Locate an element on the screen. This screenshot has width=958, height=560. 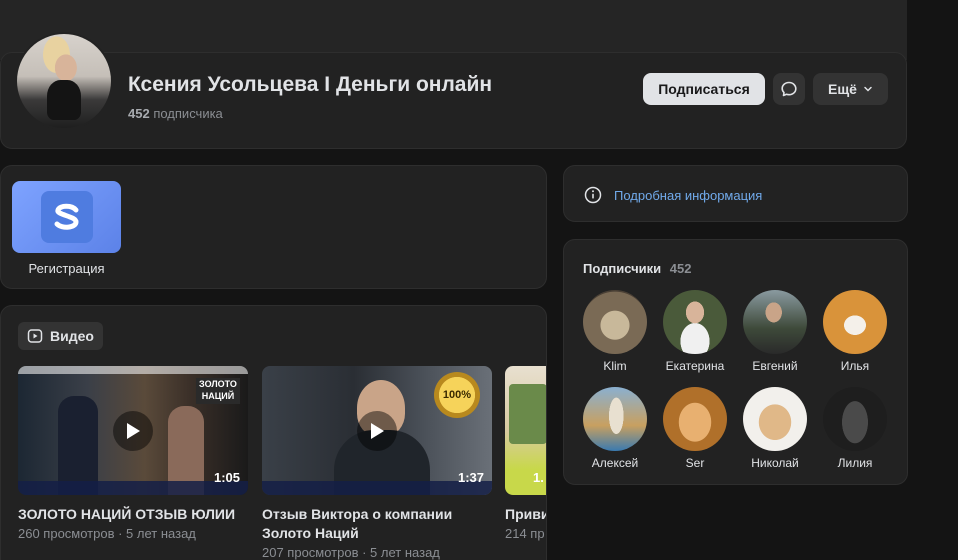
info-icon is located at coordinates (593, 195).